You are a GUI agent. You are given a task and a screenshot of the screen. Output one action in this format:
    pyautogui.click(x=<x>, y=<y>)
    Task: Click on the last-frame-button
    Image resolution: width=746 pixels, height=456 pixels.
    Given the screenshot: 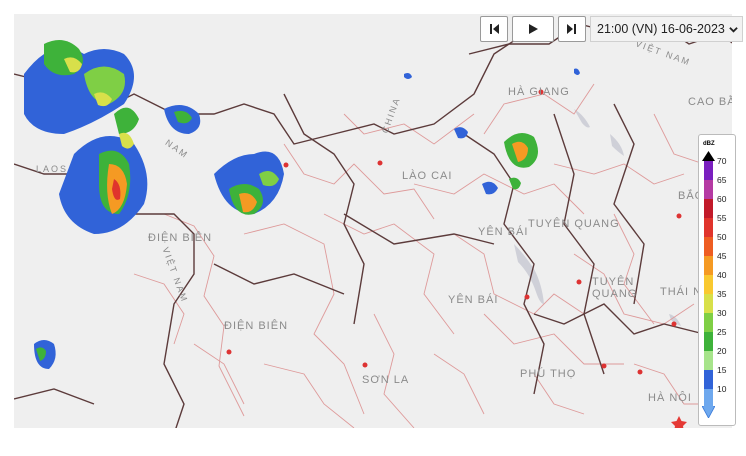 What is the action you would take?
    pyautogui.click(x=572, y=29)
    